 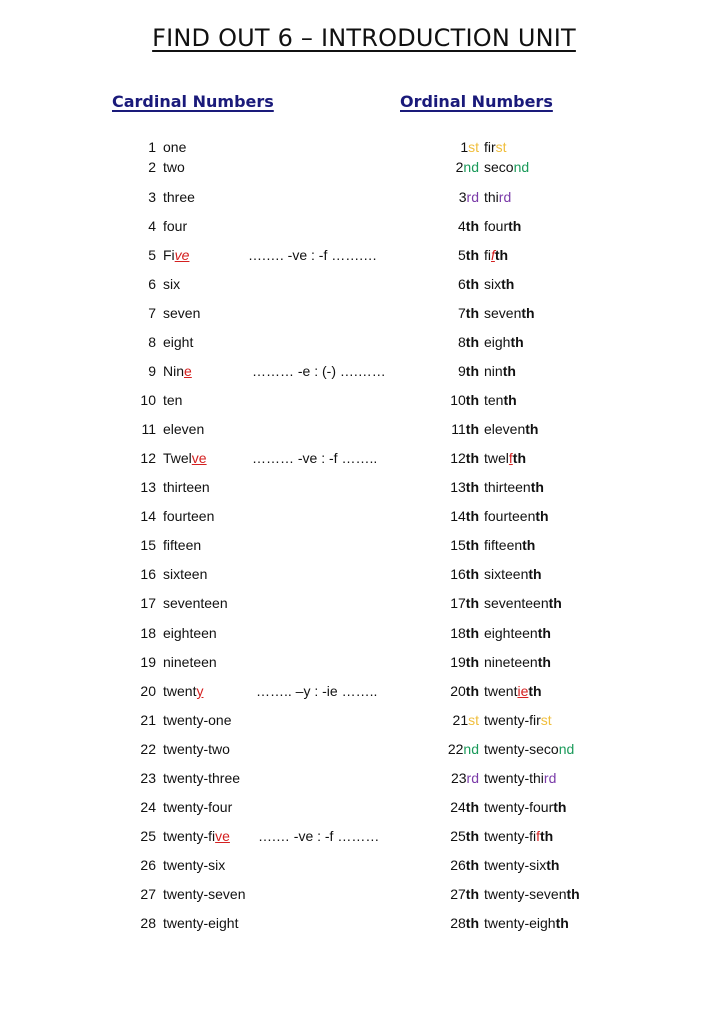 What do you see at coordinates (473, 147) in the screenshot?
I see `ordinal-number-segment: st` at bounding box center [473, 147].